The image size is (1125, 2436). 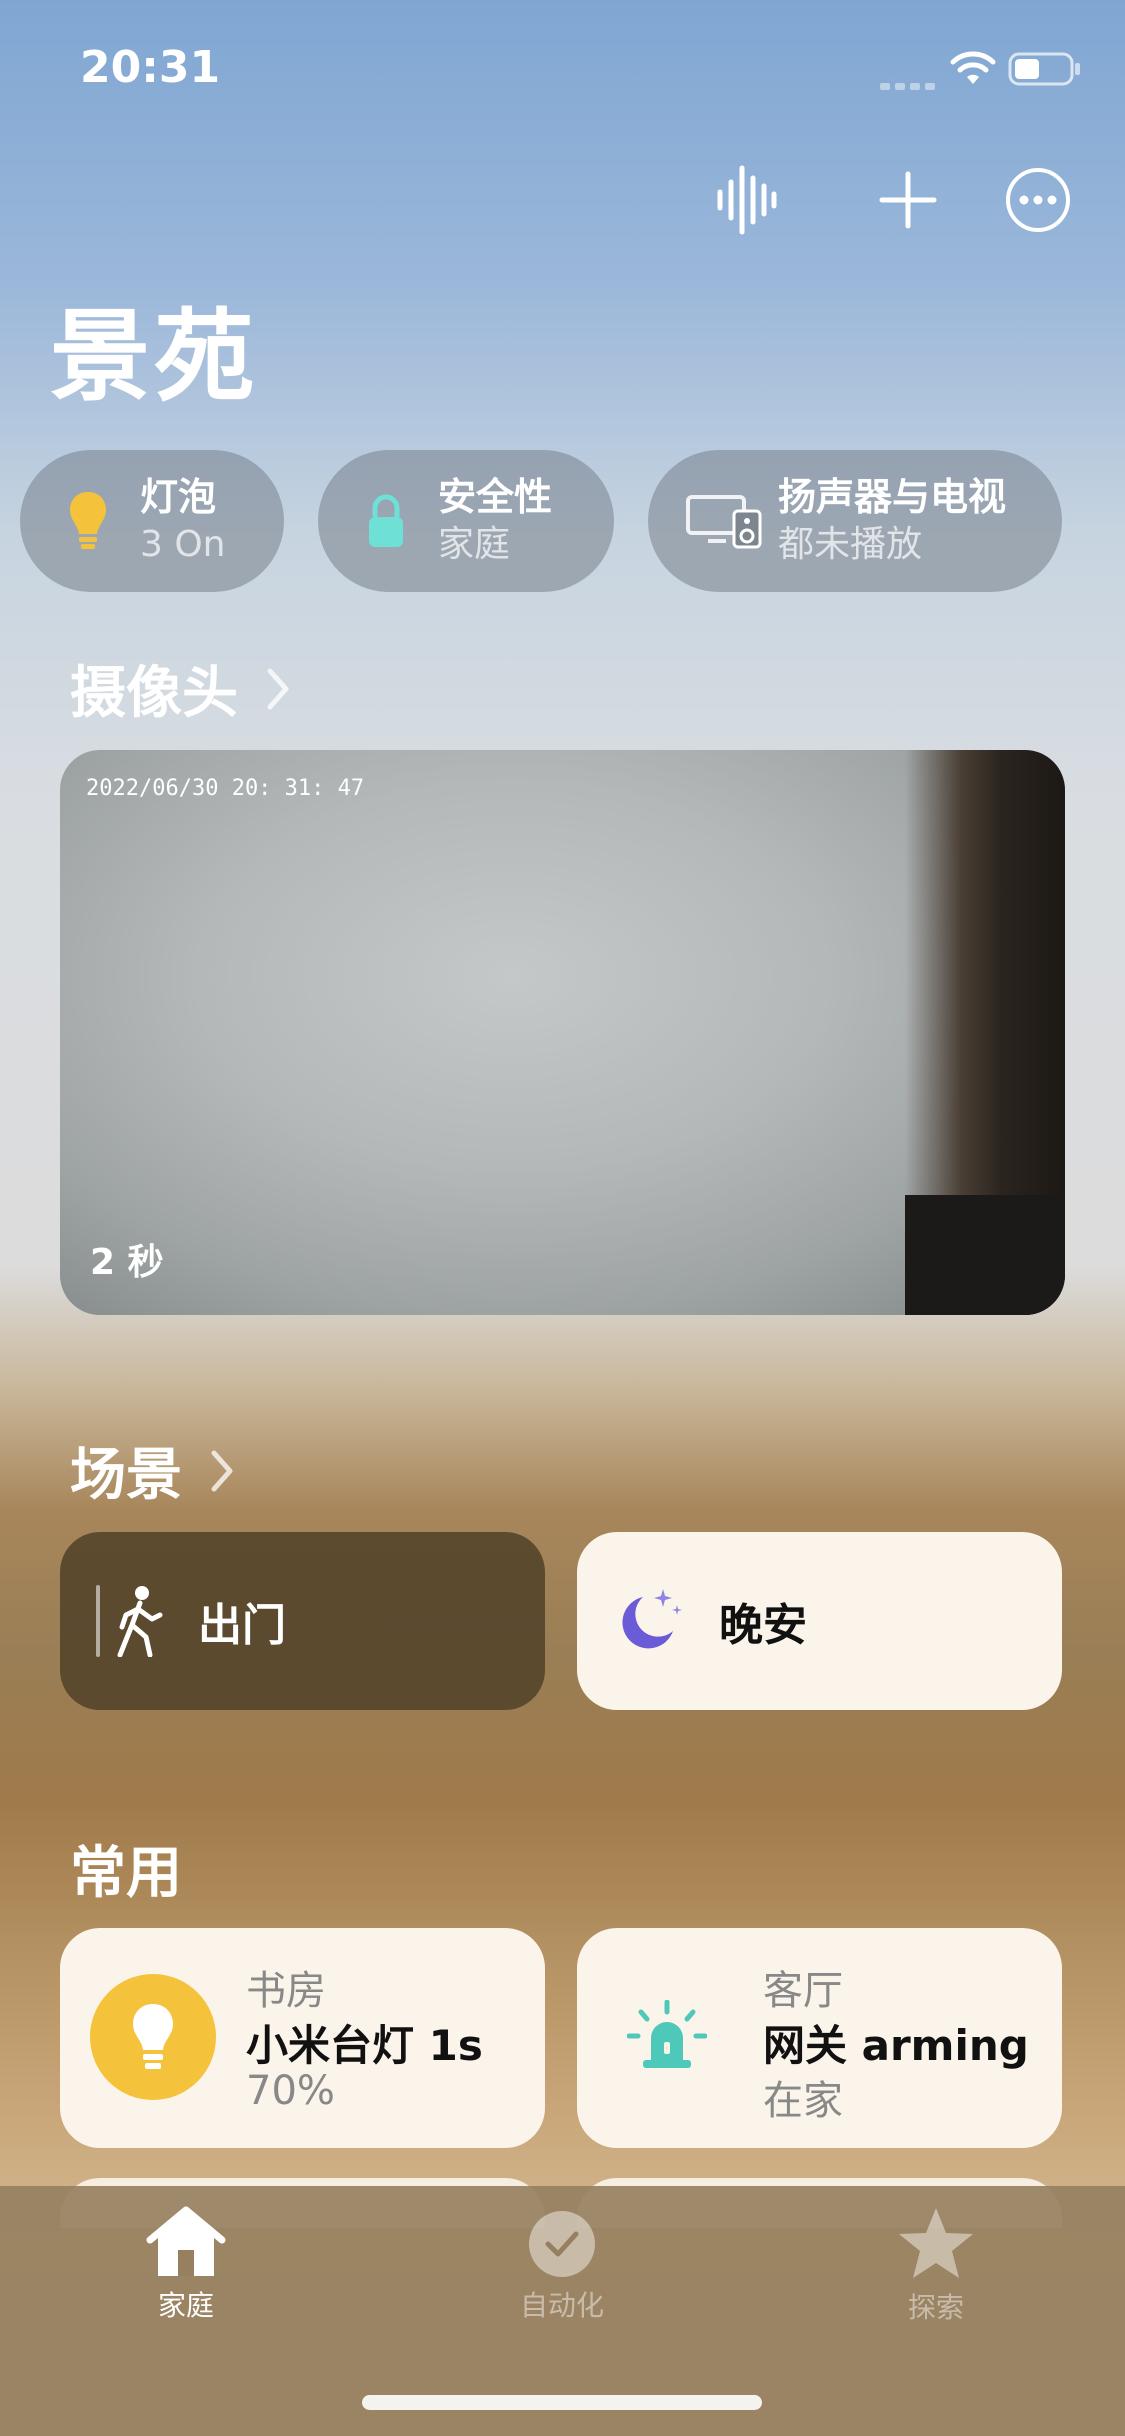 What do you see at coordinates (892, 497) in the screenshot?
I see `pill-title: 扬声器与电视` at bounding box center [892, 497].